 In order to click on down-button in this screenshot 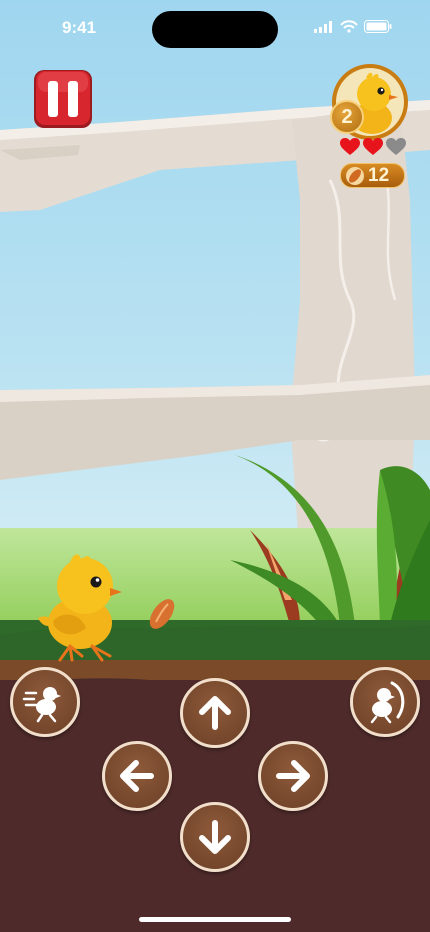, I will do `click(215, 837)`.